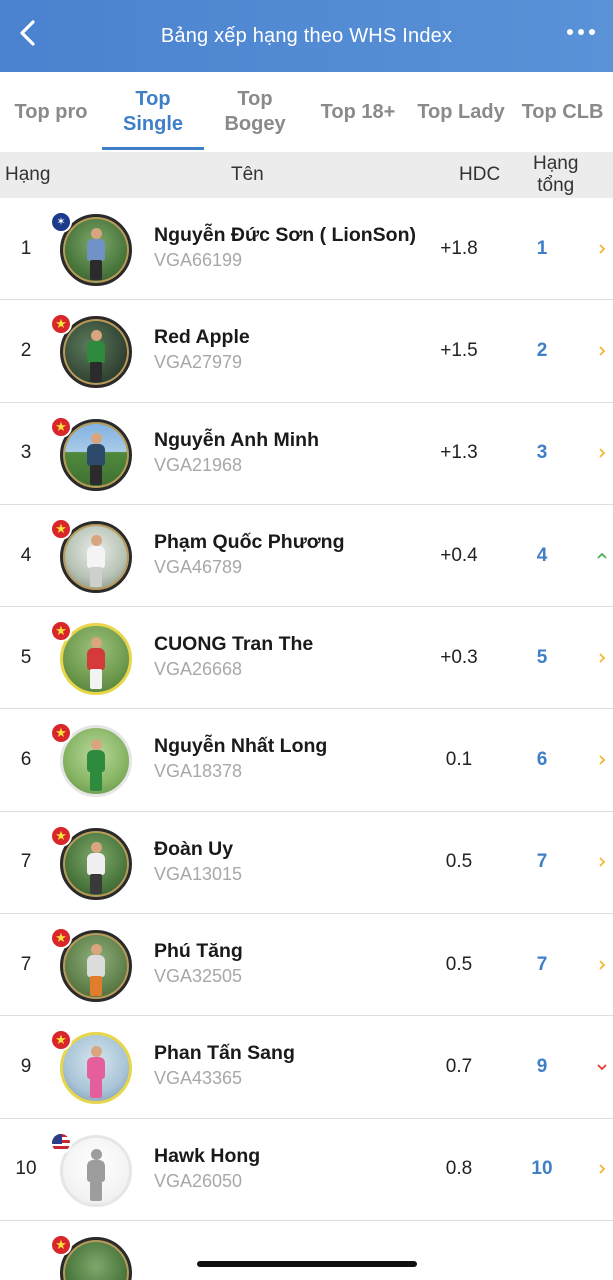  What do you see at coordinates (306, 175) in the screenshot?
I see `table-header: Hạng Tên HDC Hạng tổng` at bounding box center [306, 175].